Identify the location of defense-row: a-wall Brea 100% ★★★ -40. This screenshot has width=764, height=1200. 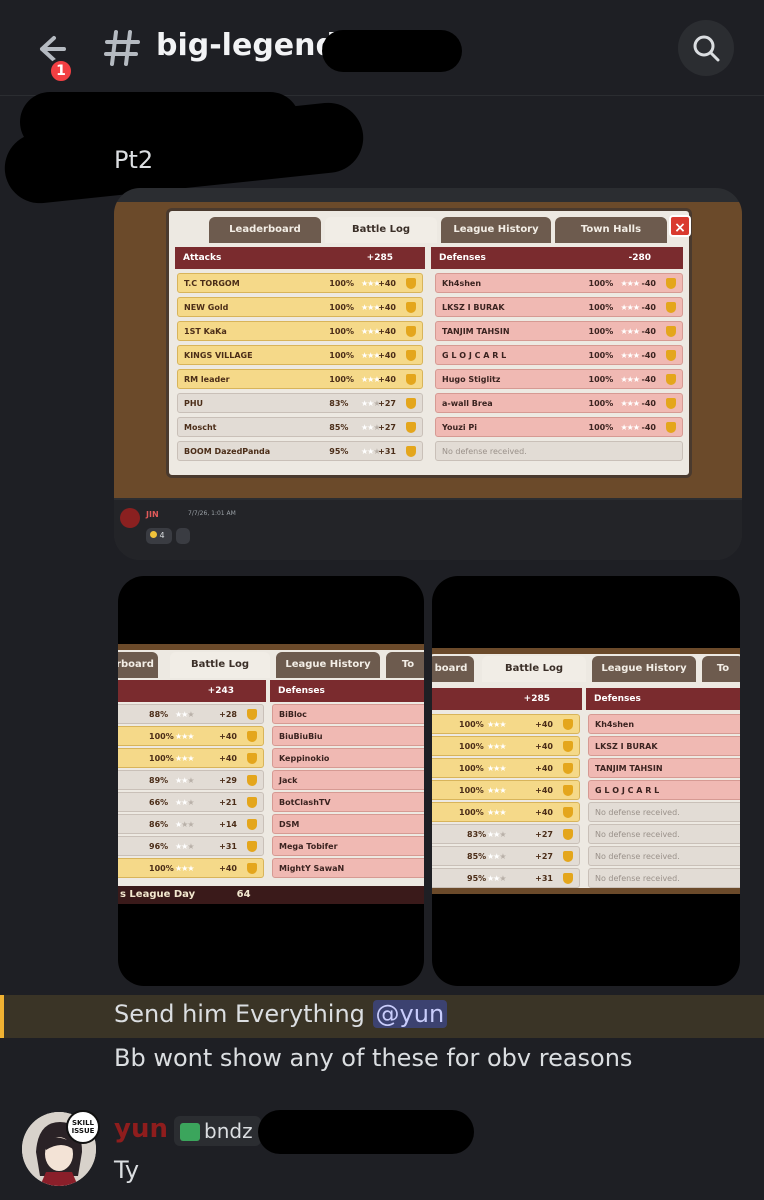
(559, 403).